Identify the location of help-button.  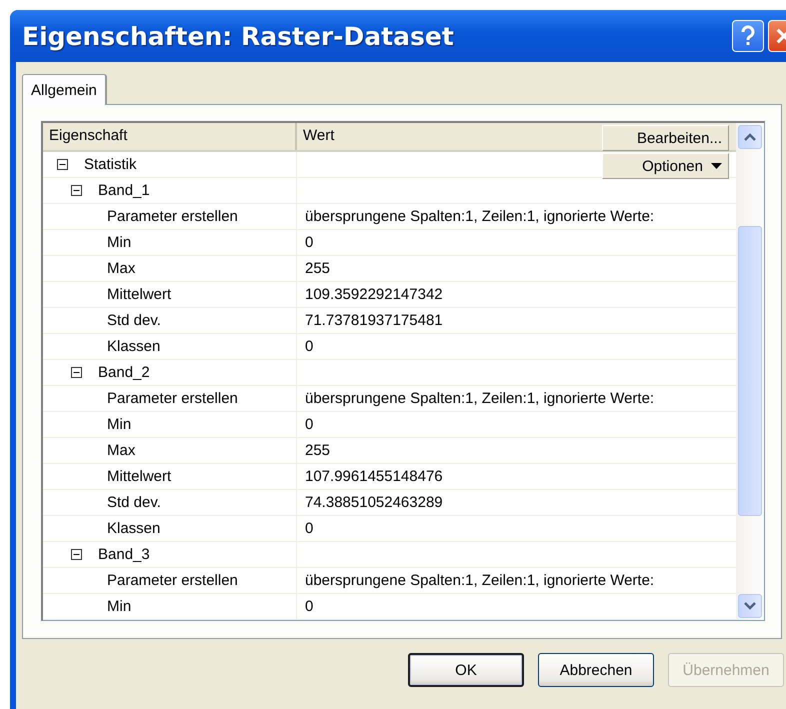
(748, 36).